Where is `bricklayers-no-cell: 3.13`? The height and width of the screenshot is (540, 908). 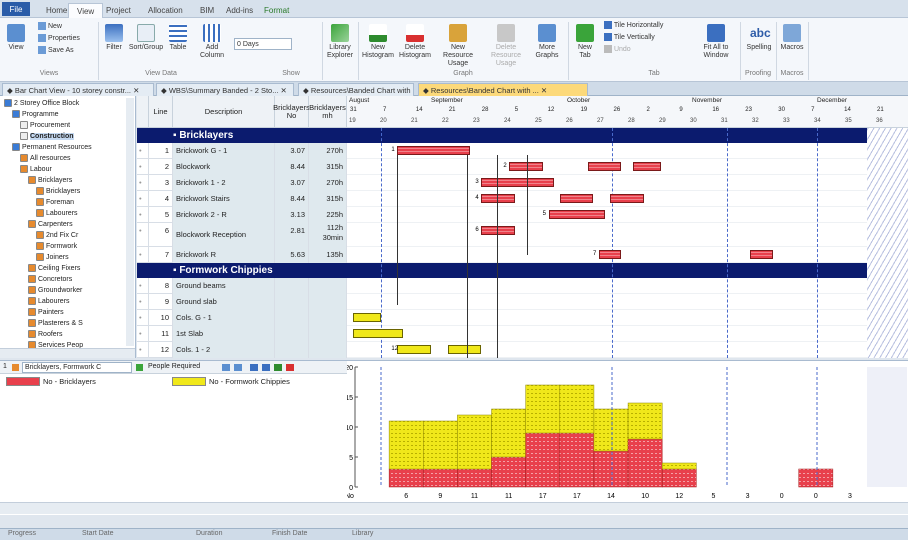
bricklayers-no-cell: 3.13 is located at coordinates (292, 215).